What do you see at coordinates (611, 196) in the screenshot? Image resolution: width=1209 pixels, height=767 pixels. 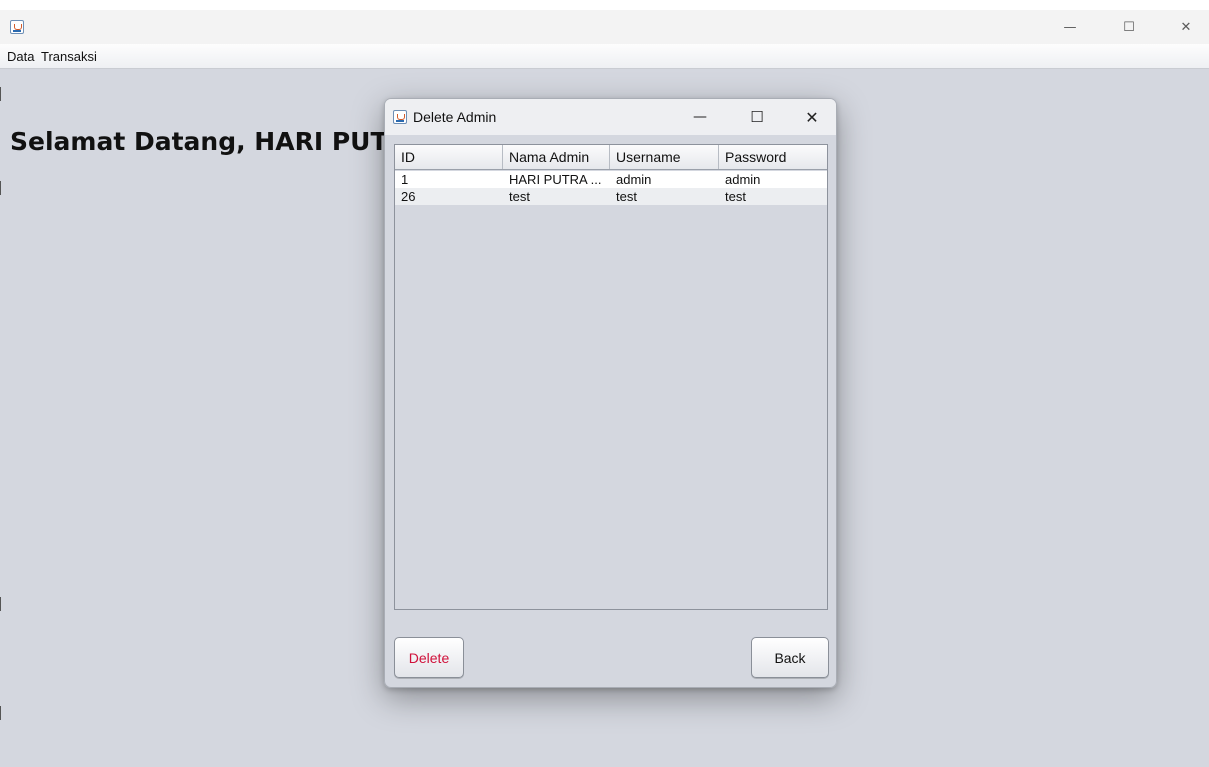 I see `table-row: 26 test test test` at bounding box center [611, 196].